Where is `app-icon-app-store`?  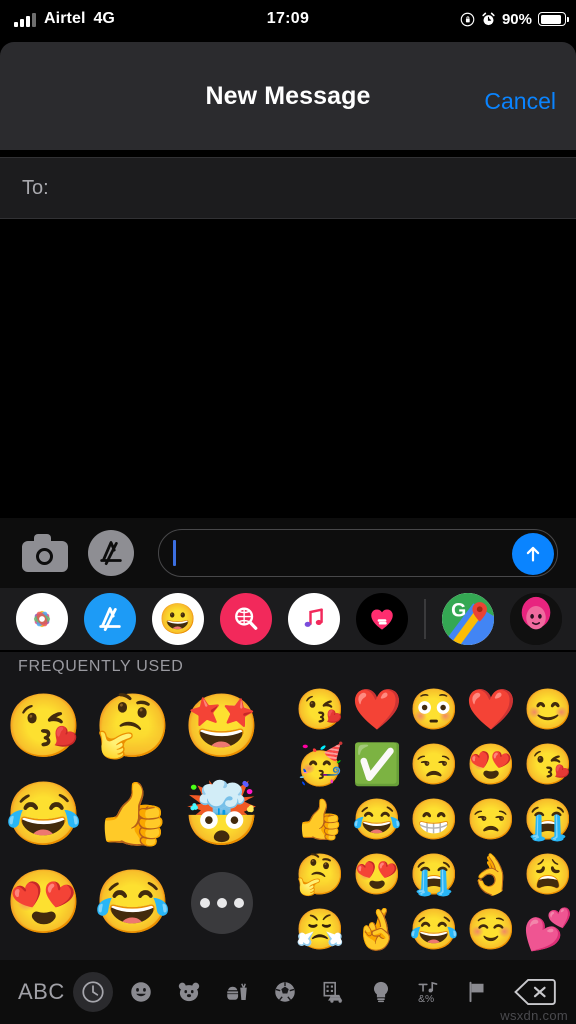
app-icon-app-store is located at coordinates (110, 619).